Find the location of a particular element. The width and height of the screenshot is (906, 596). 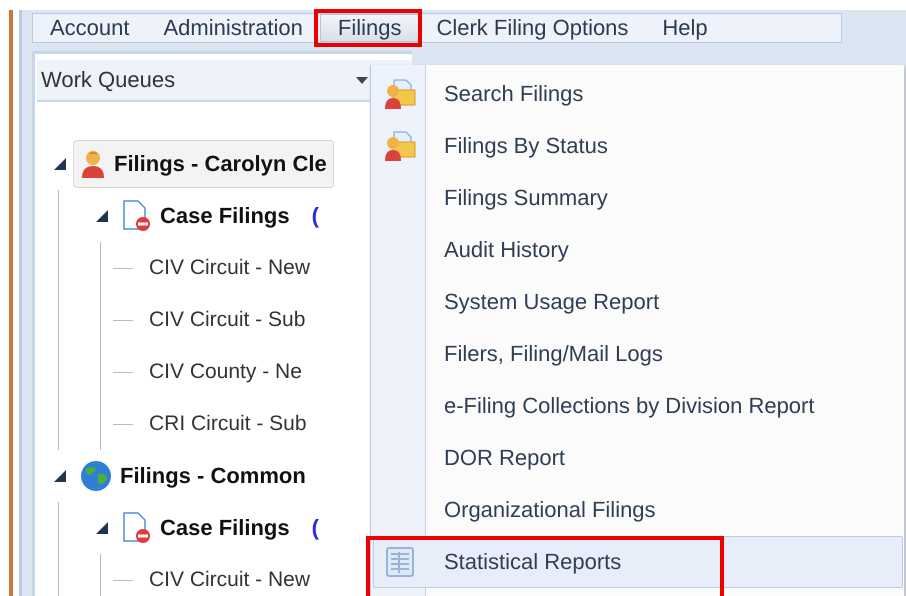

menu-option: Filers, Filing/Mail Logs is located at coordinates (638, 354).